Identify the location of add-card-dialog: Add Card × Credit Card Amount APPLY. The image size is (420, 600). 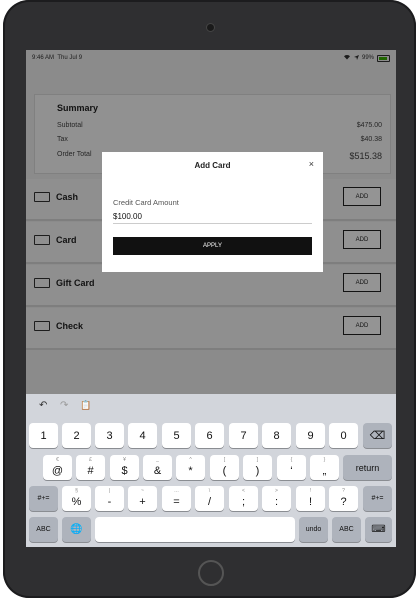
(212, 212).